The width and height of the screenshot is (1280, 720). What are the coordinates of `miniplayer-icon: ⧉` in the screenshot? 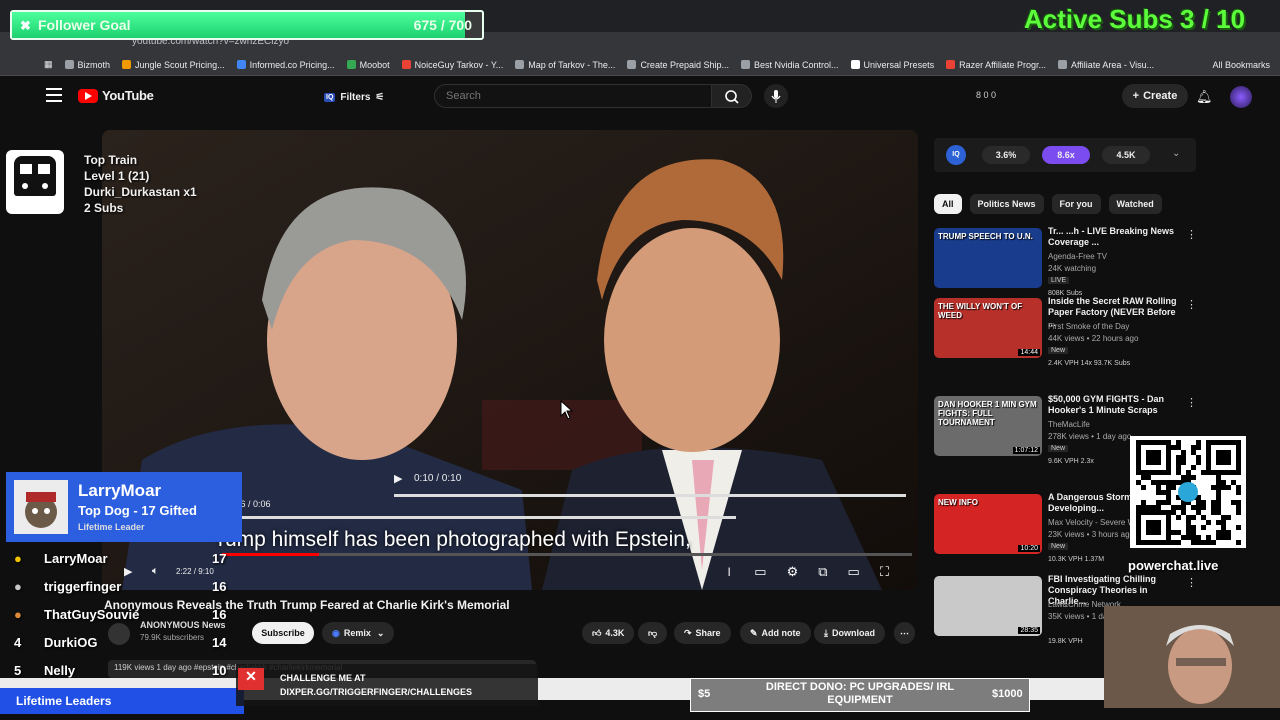 It's located at (822, 572).